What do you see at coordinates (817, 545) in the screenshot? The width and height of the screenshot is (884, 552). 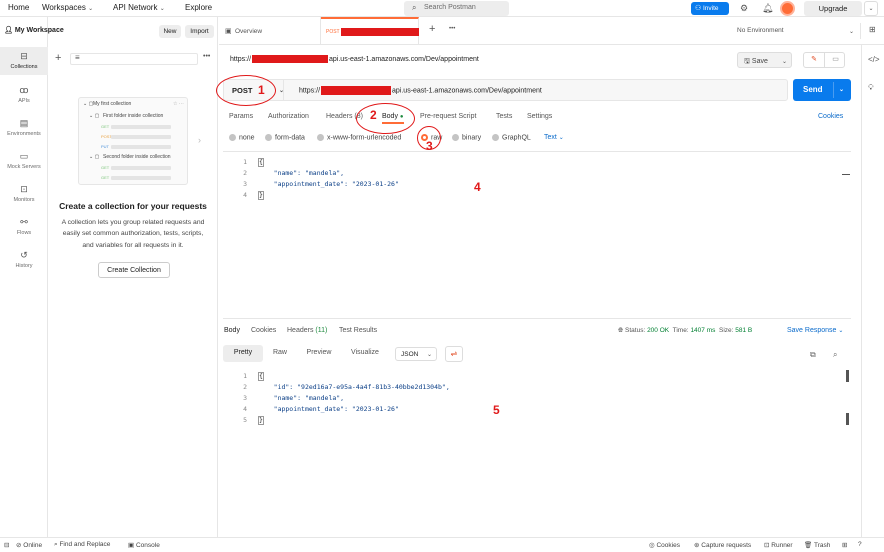 I see `trash-button: 🗑︎ Trash` at bounding box center [817, 545].